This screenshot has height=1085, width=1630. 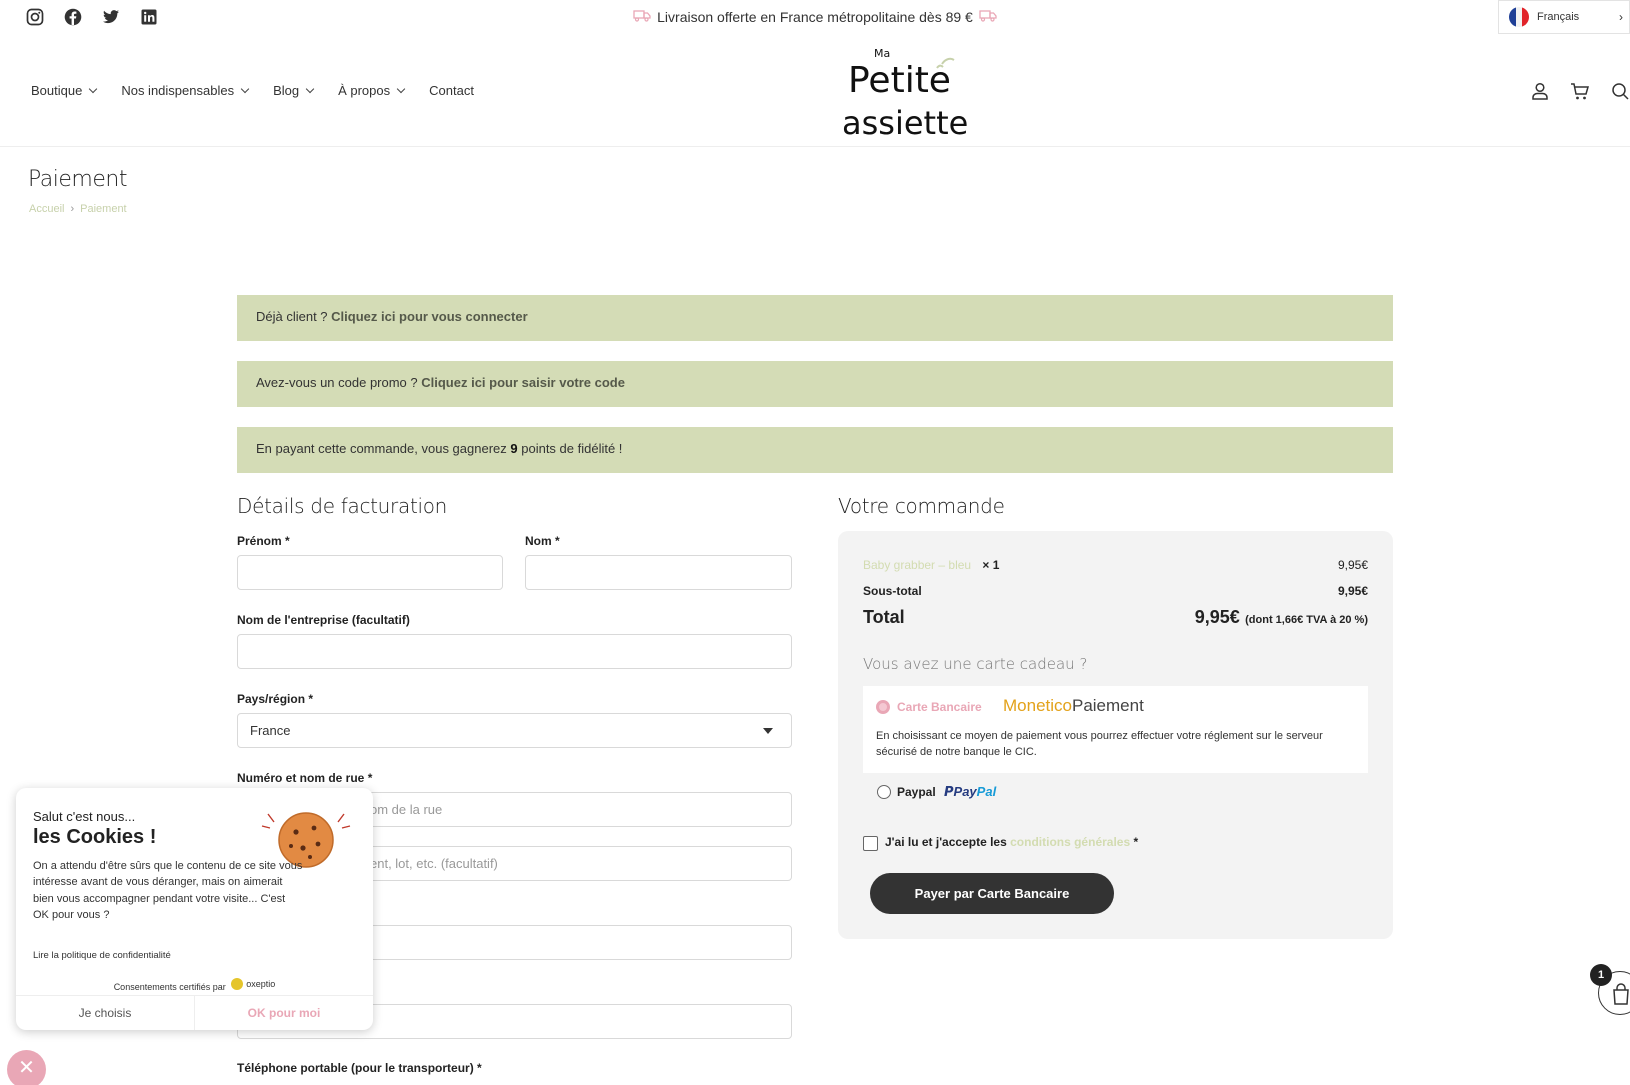 What do you see at coordinates (364, 90) in the screenshot?
I see `nav-label: À propos` at bounding box center [364, 90].